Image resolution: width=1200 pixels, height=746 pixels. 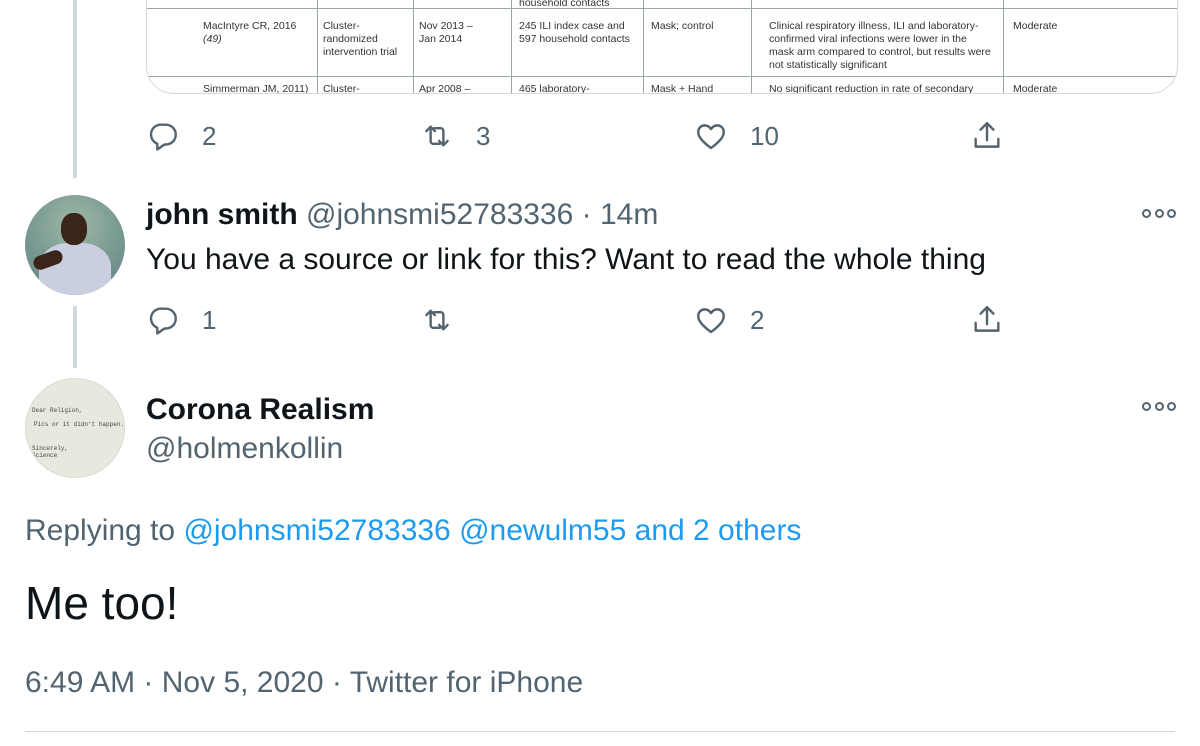 What do you see at coordinates (466, 682) in the screenshot?
I see `tweet-source: Twitter for iPhone` at bounding box center [466, 682].